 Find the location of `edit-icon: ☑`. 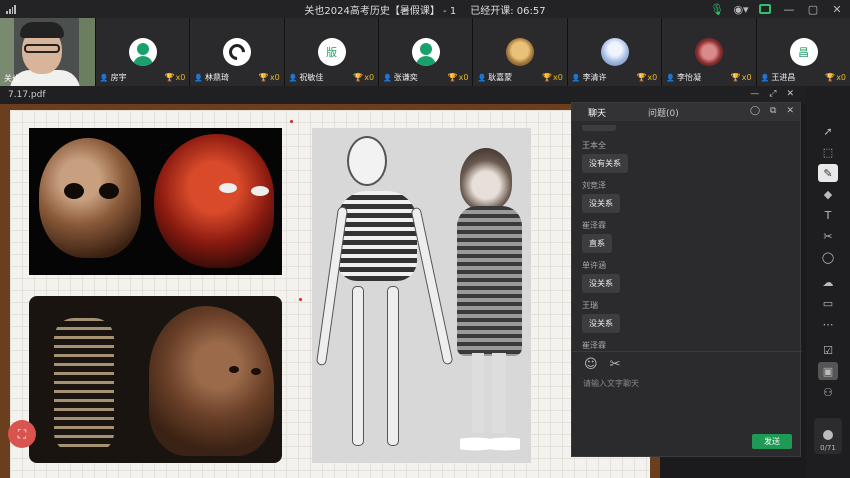

edit-icon: ☑ is located at coordinates (828, 350).